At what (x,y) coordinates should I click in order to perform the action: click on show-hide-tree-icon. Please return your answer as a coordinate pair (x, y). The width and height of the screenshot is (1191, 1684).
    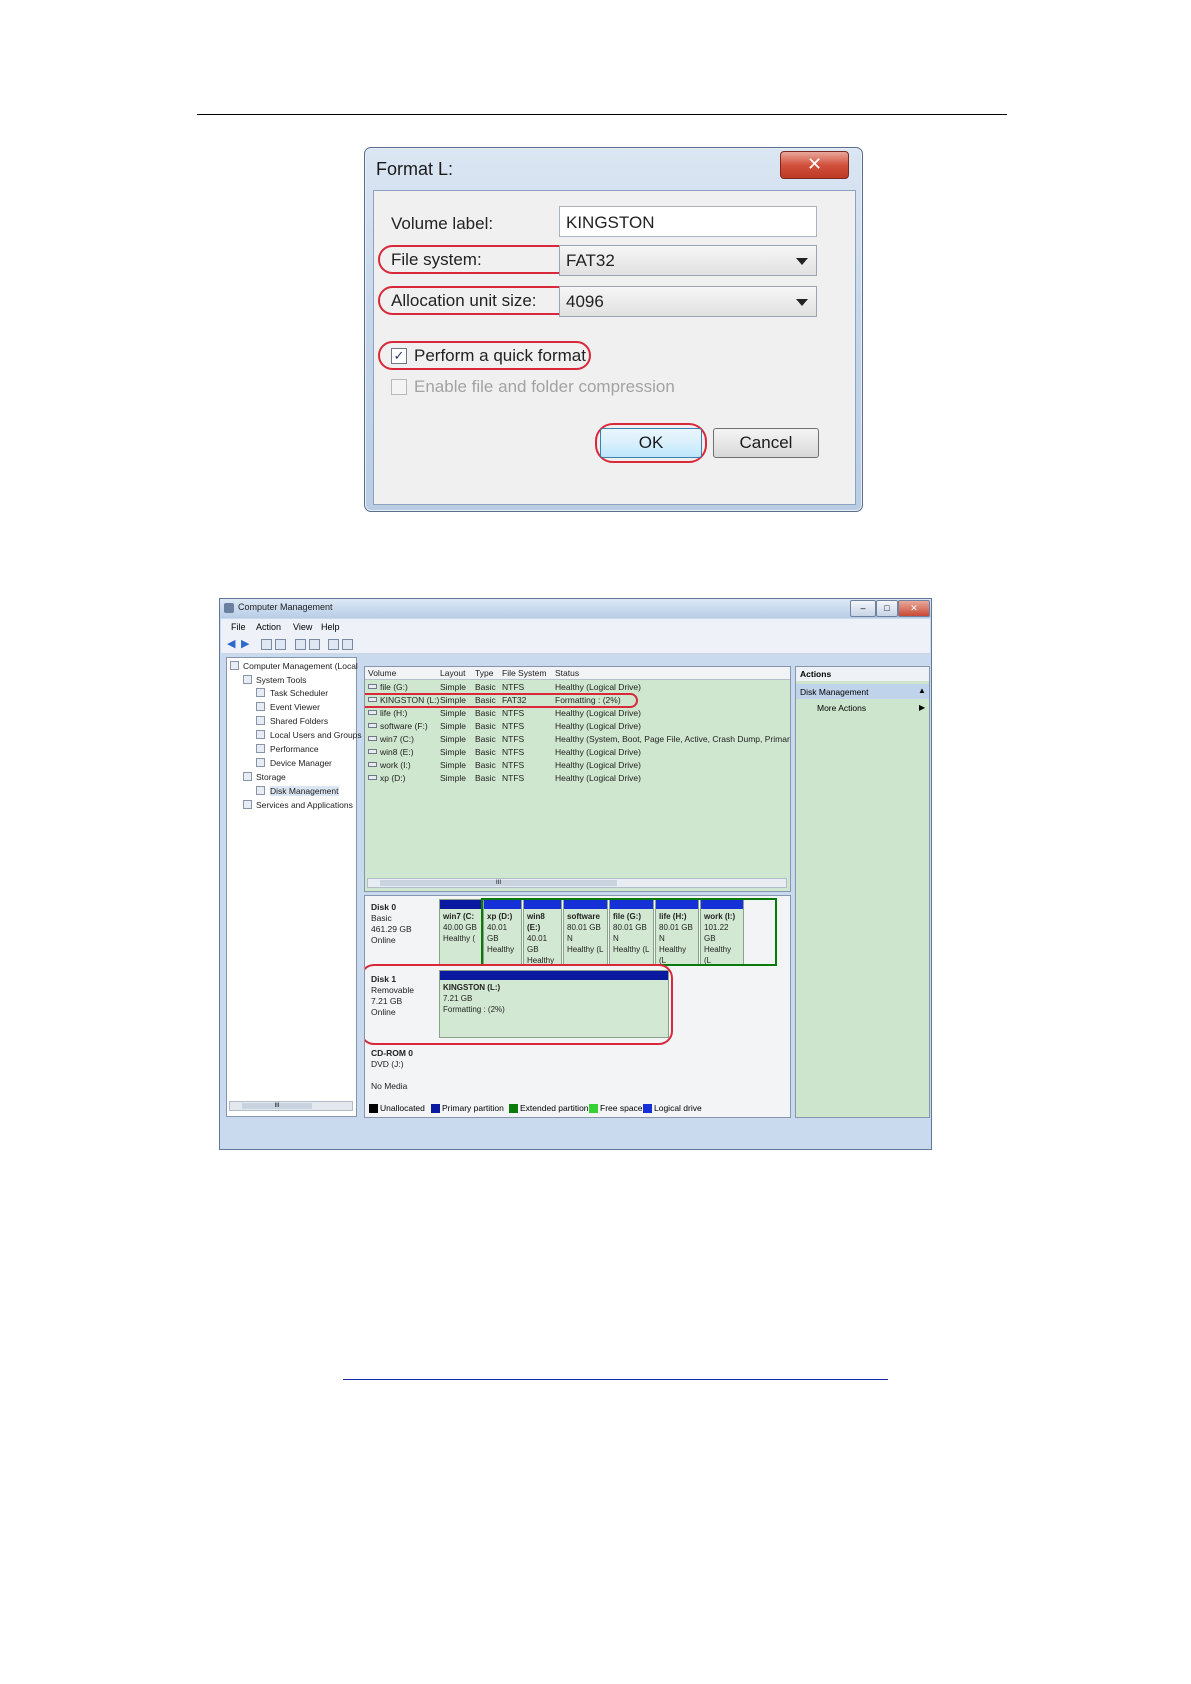
    Looking at the image, I should click on (280, 644).